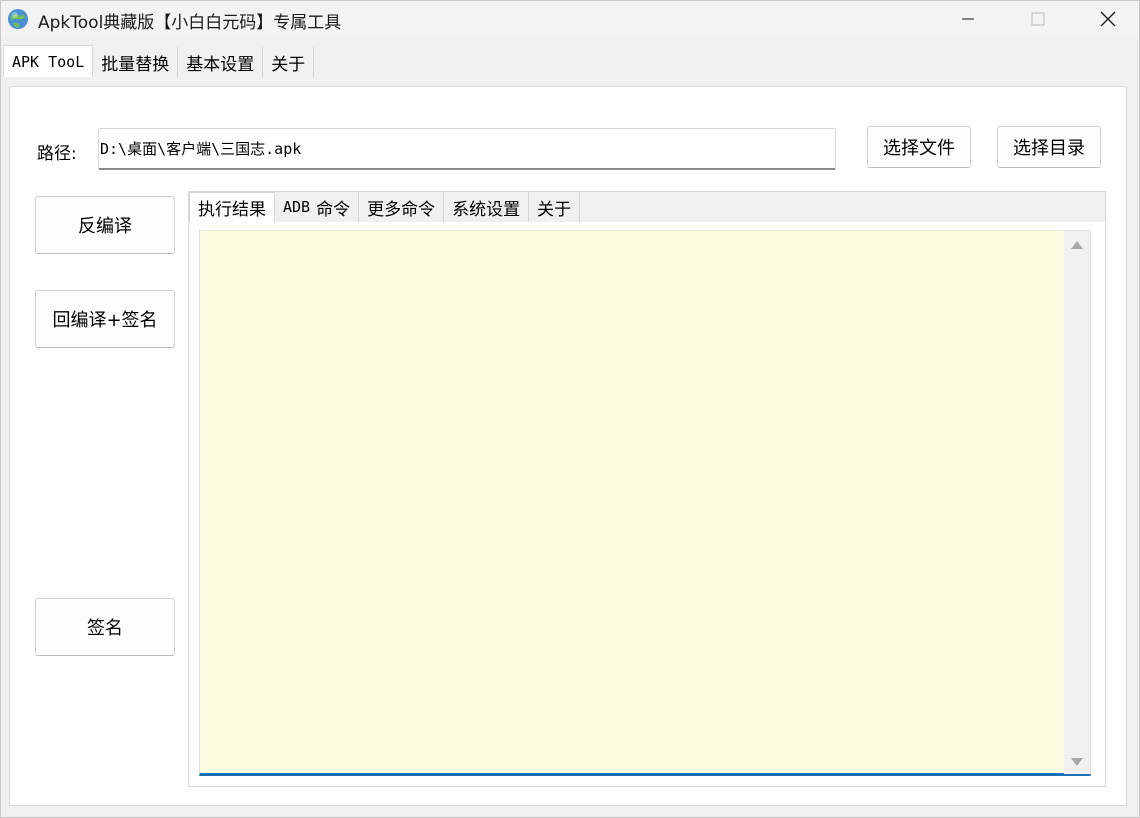  Describe the element at coordinates (48, 61) in the screenshot. I see `tab-apk-tool: APK TooL` at that location.